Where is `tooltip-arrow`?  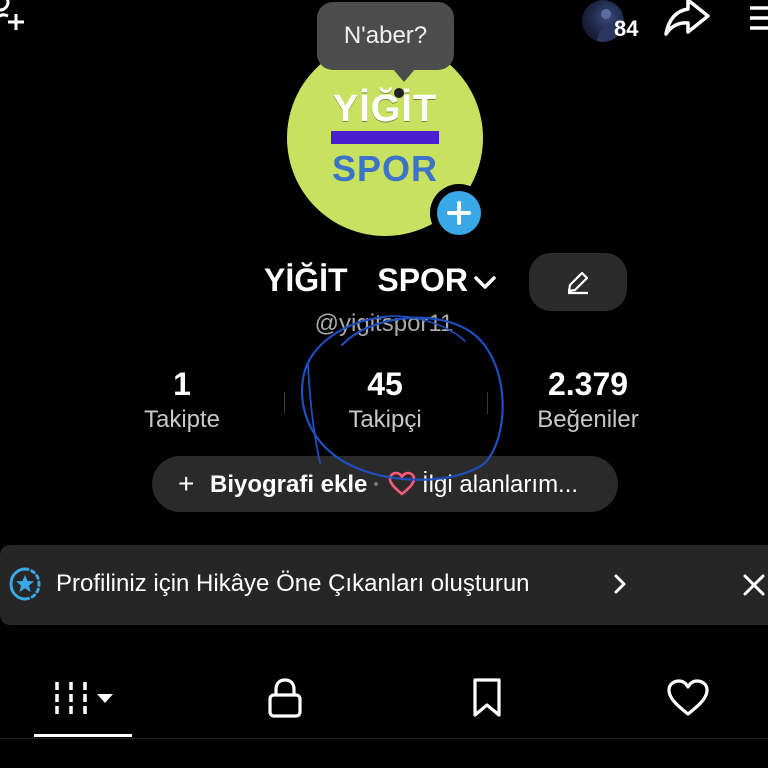
tooltip-arrow is located at coordinates (404, 75).